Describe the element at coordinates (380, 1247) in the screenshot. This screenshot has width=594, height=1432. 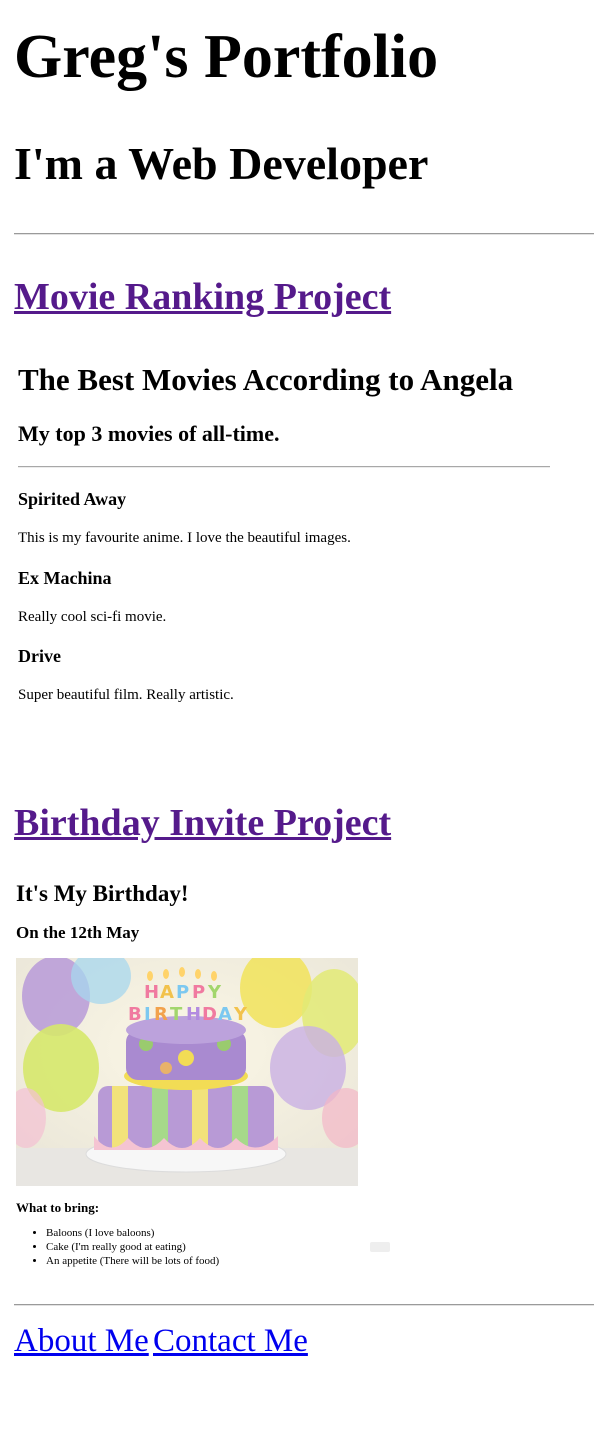
I see `embedded-widget` at that location.